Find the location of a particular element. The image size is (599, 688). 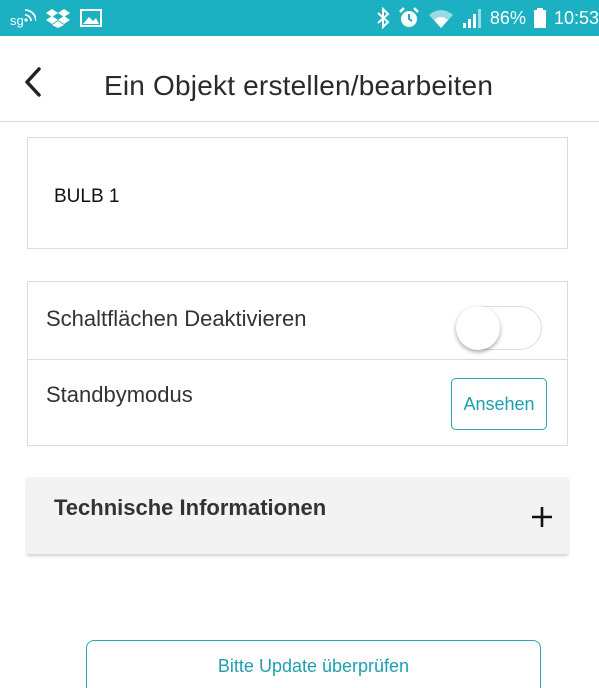

alarm-icon is located at coordinates (409, 18).